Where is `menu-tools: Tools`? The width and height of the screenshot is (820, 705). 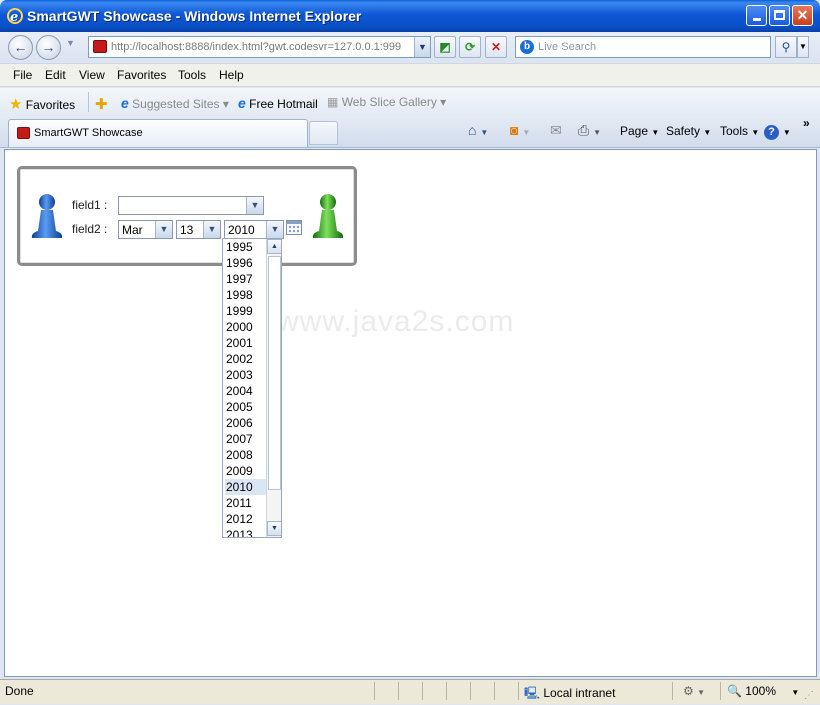
menu-tools: Tools is located at coordinates (192, 75).